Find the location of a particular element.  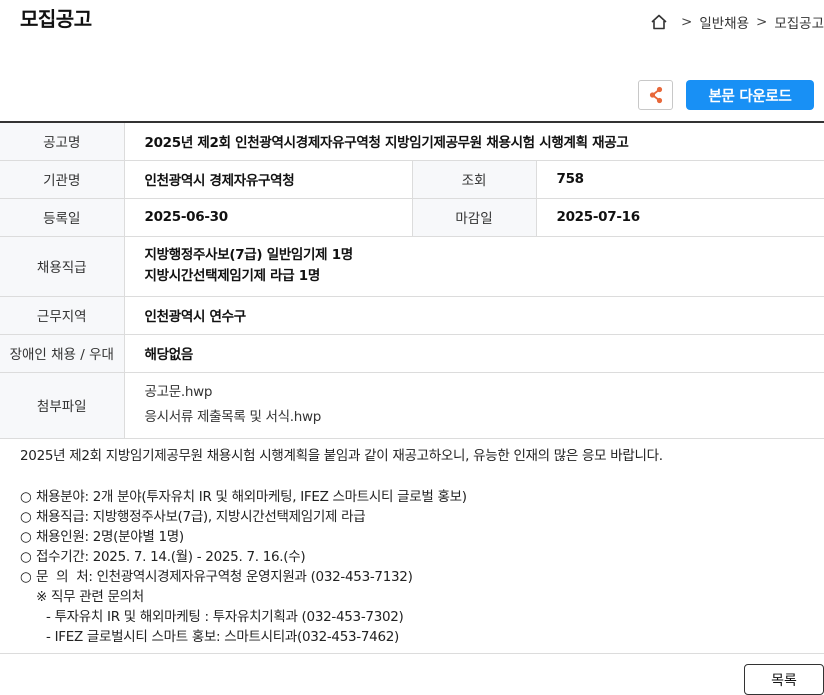

page-title: 모집공고 is located at coordinates (56, 19).